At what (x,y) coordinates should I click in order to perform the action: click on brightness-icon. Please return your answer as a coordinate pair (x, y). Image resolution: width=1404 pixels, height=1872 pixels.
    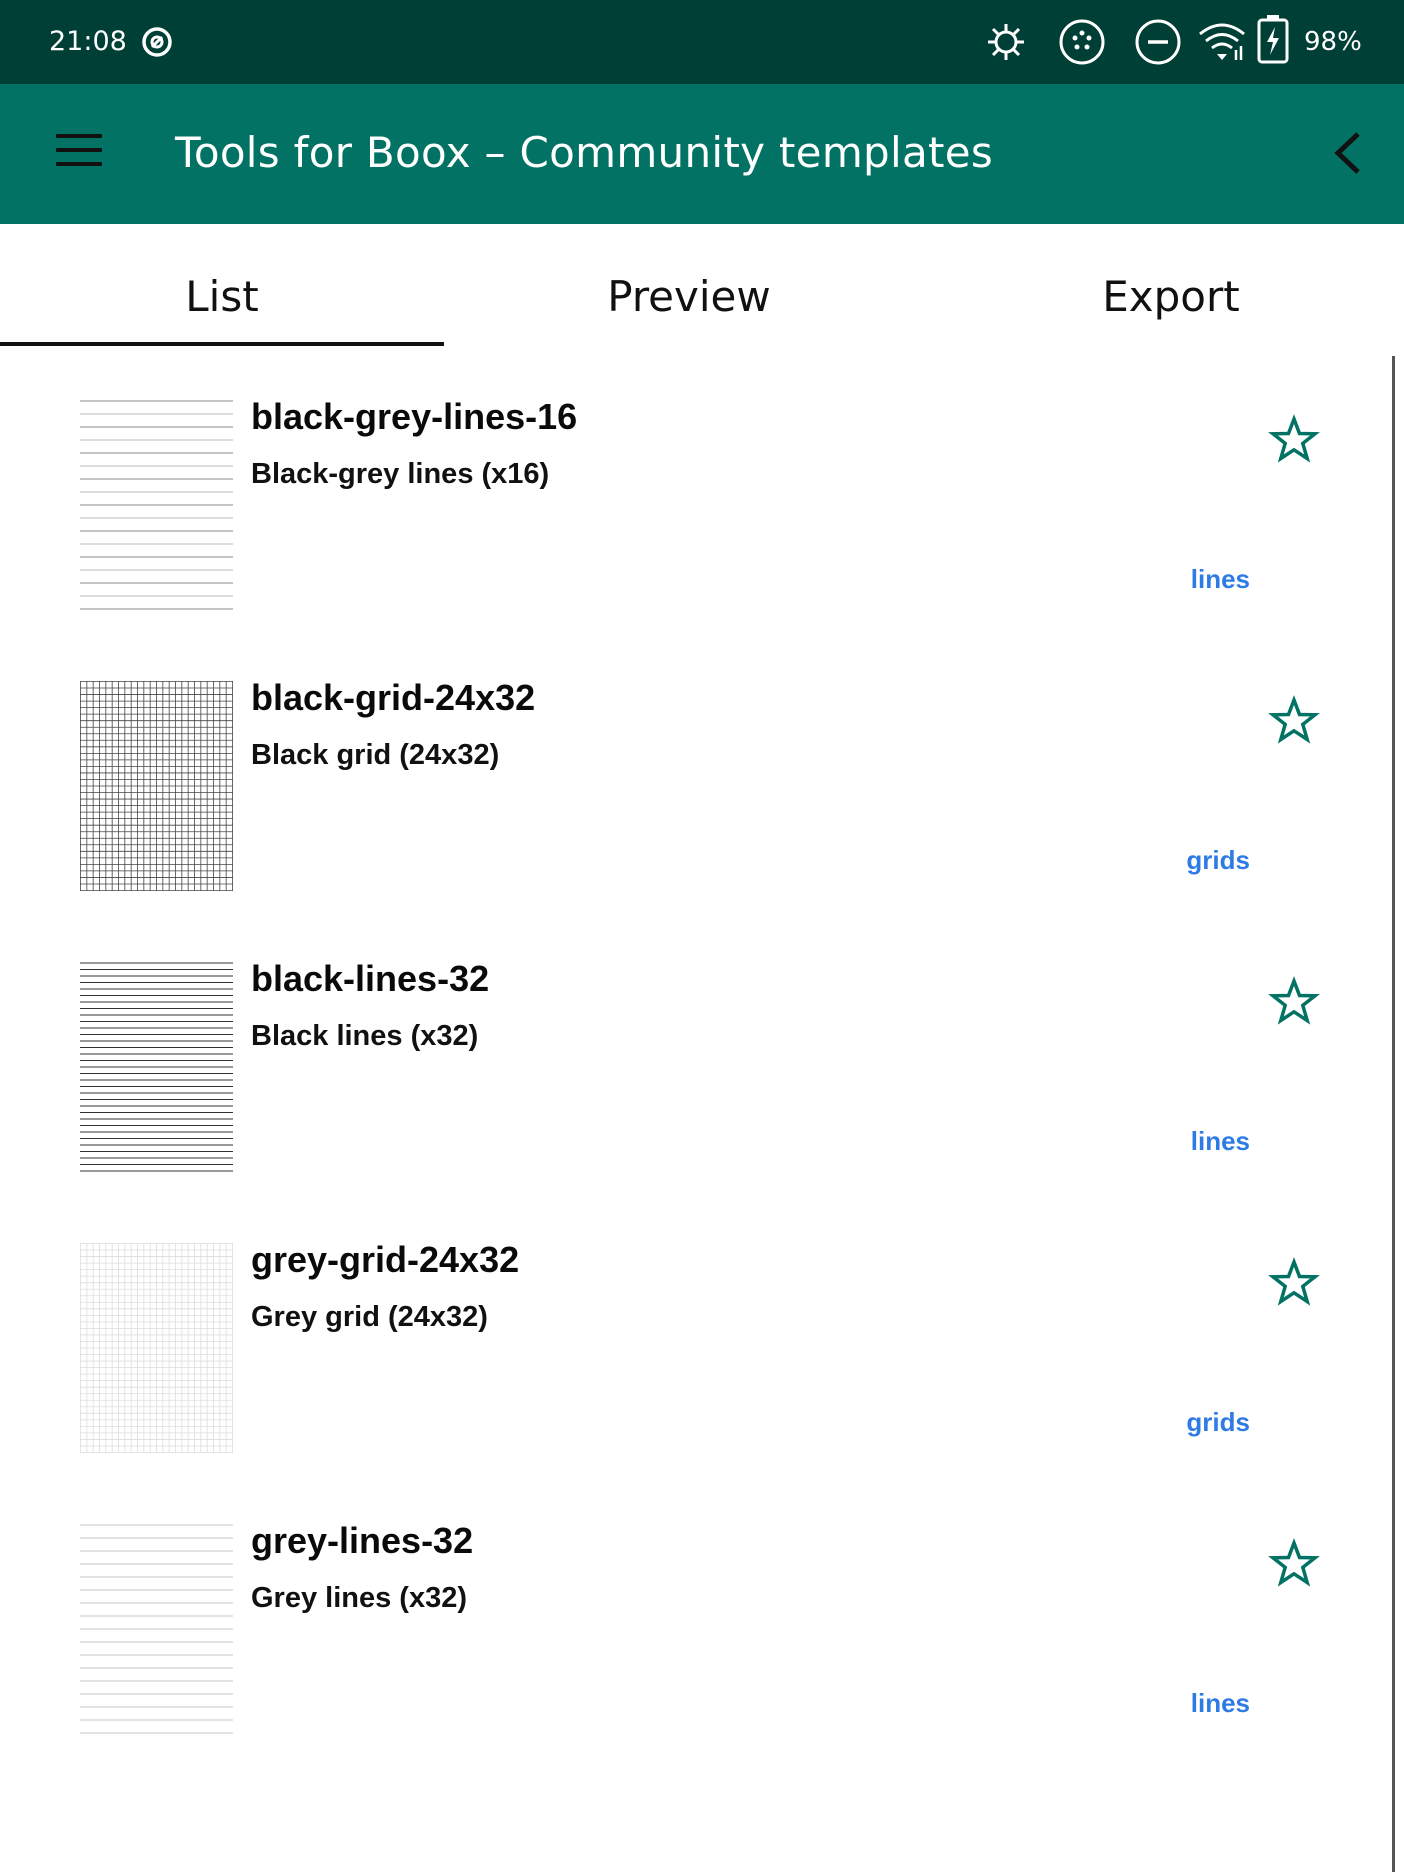
    Looking at the image, I should click on (1006, 42).